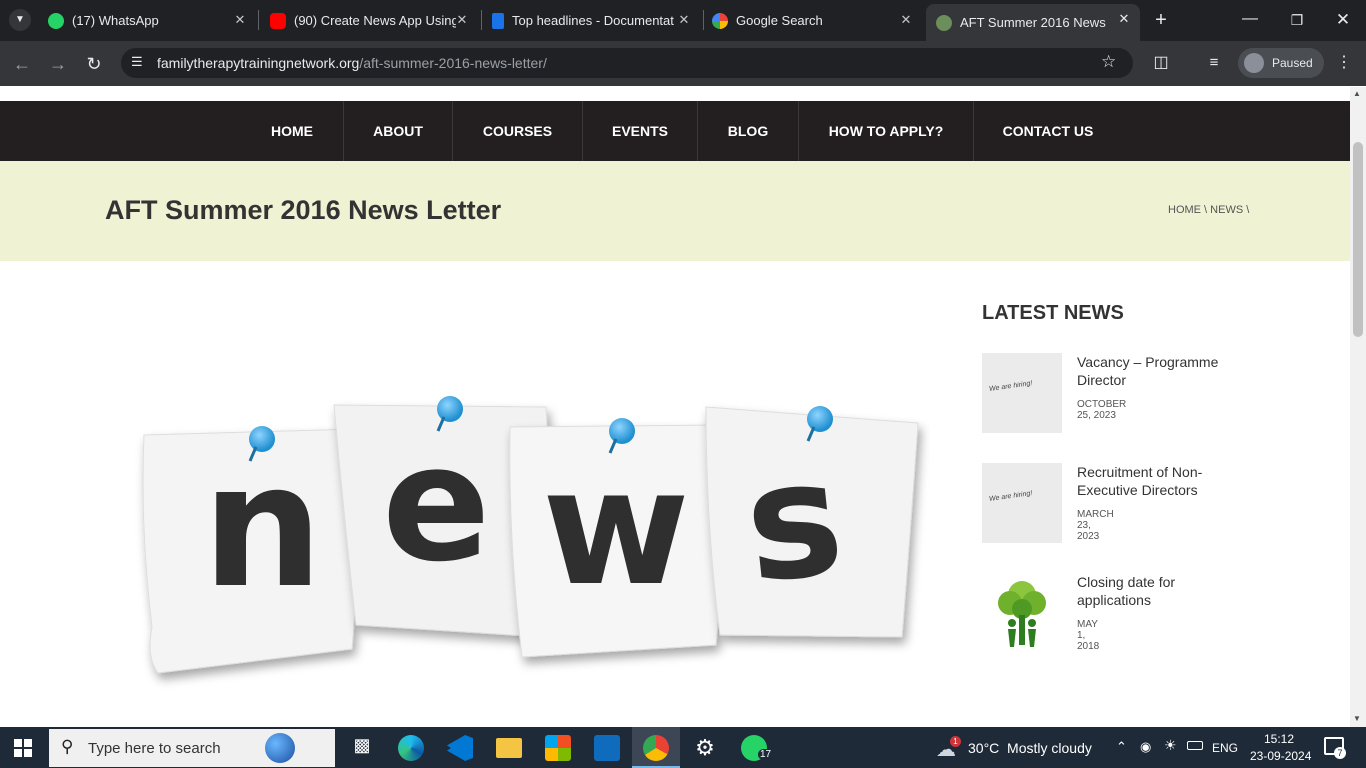  What do you see at coordinates (398, 131) in the screenshot?
I see `nav-about: ABOUT` at bounding box center [398, 131].